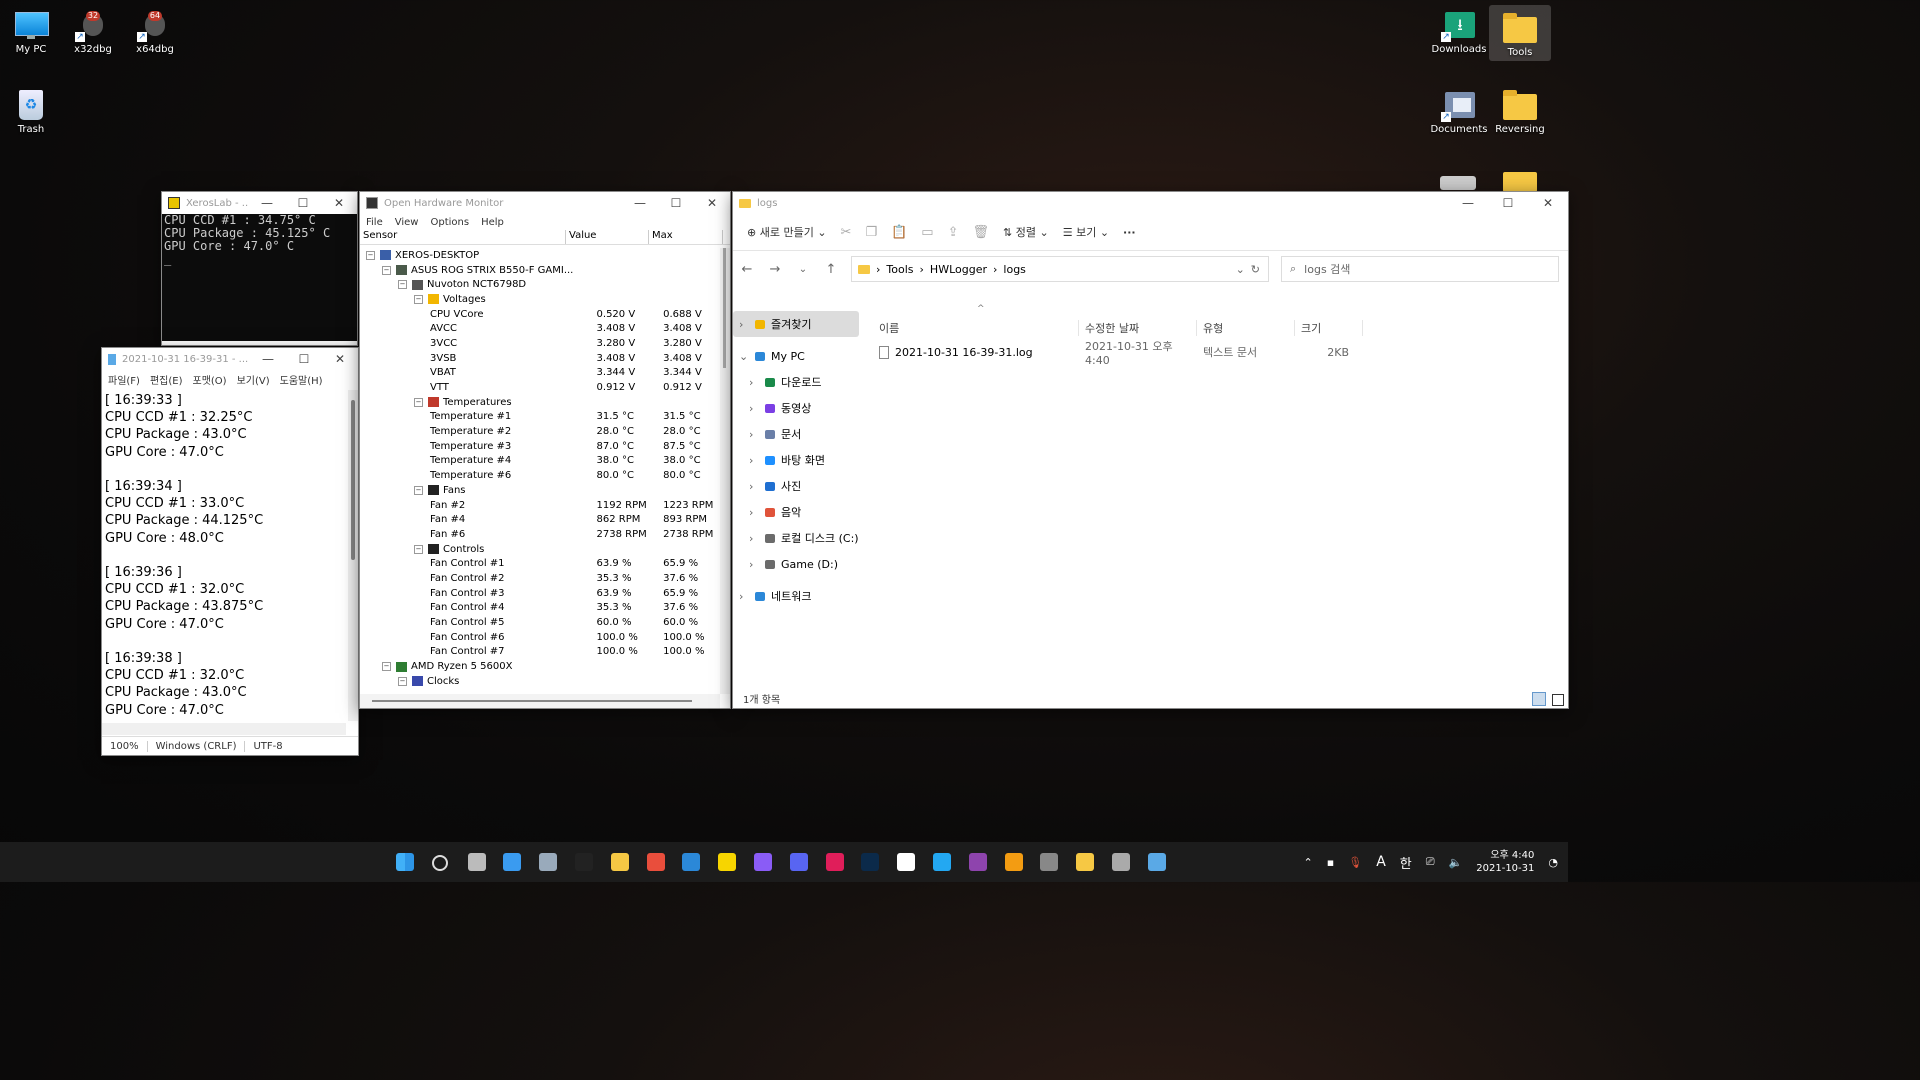  I want to click on github-icon, so click(906, 862).